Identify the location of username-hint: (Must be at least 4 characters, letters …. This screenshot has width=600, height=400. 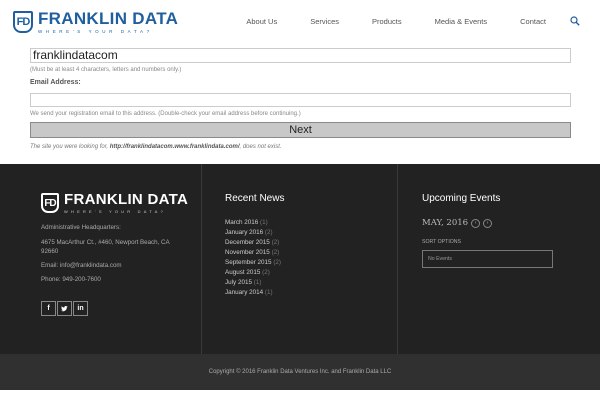
(106, 70).